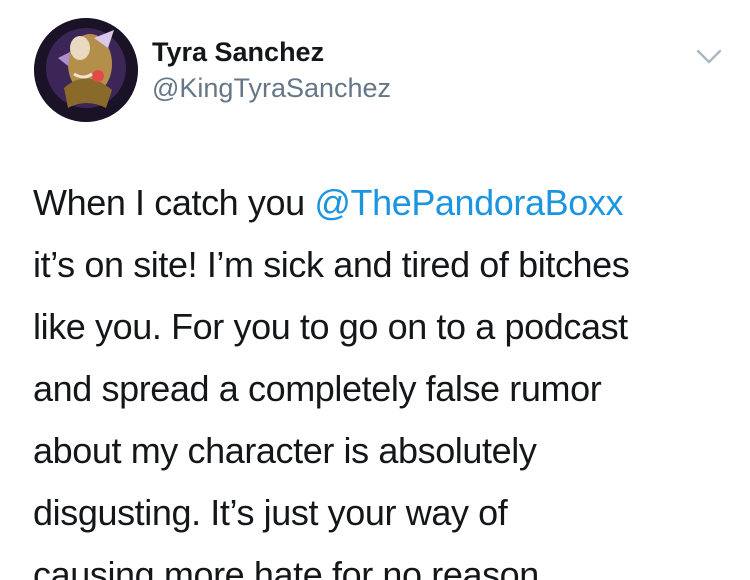 This screenshot has height=580, width=750. I want to click on tweet-line: and spread a completely false rumor, so click(317, 388).